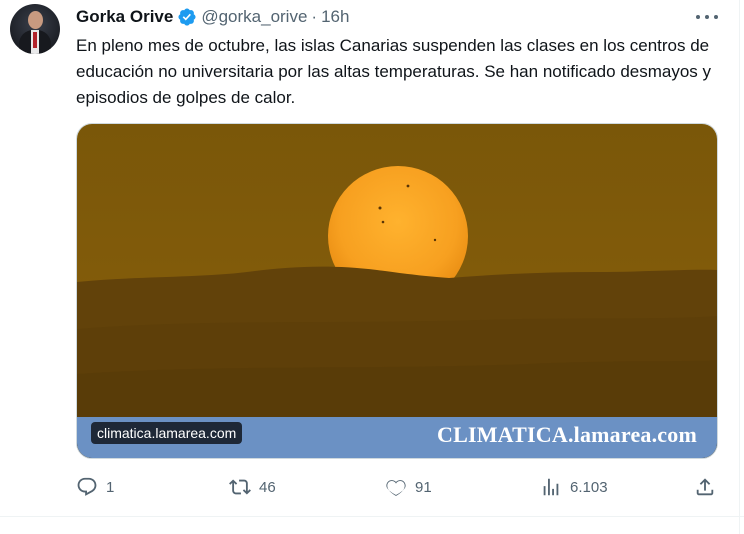  I want to click on reply-icon, so click(87, 486).